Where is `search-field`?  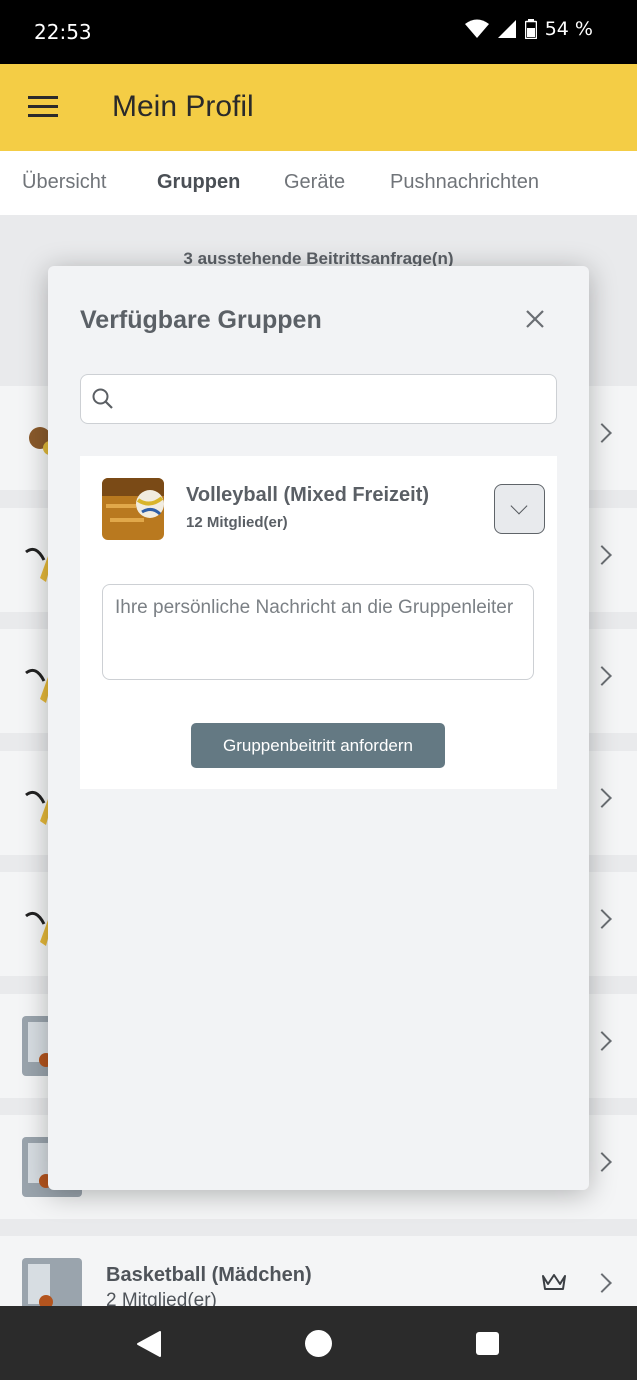
search-field is located at coordinates (318, 399).